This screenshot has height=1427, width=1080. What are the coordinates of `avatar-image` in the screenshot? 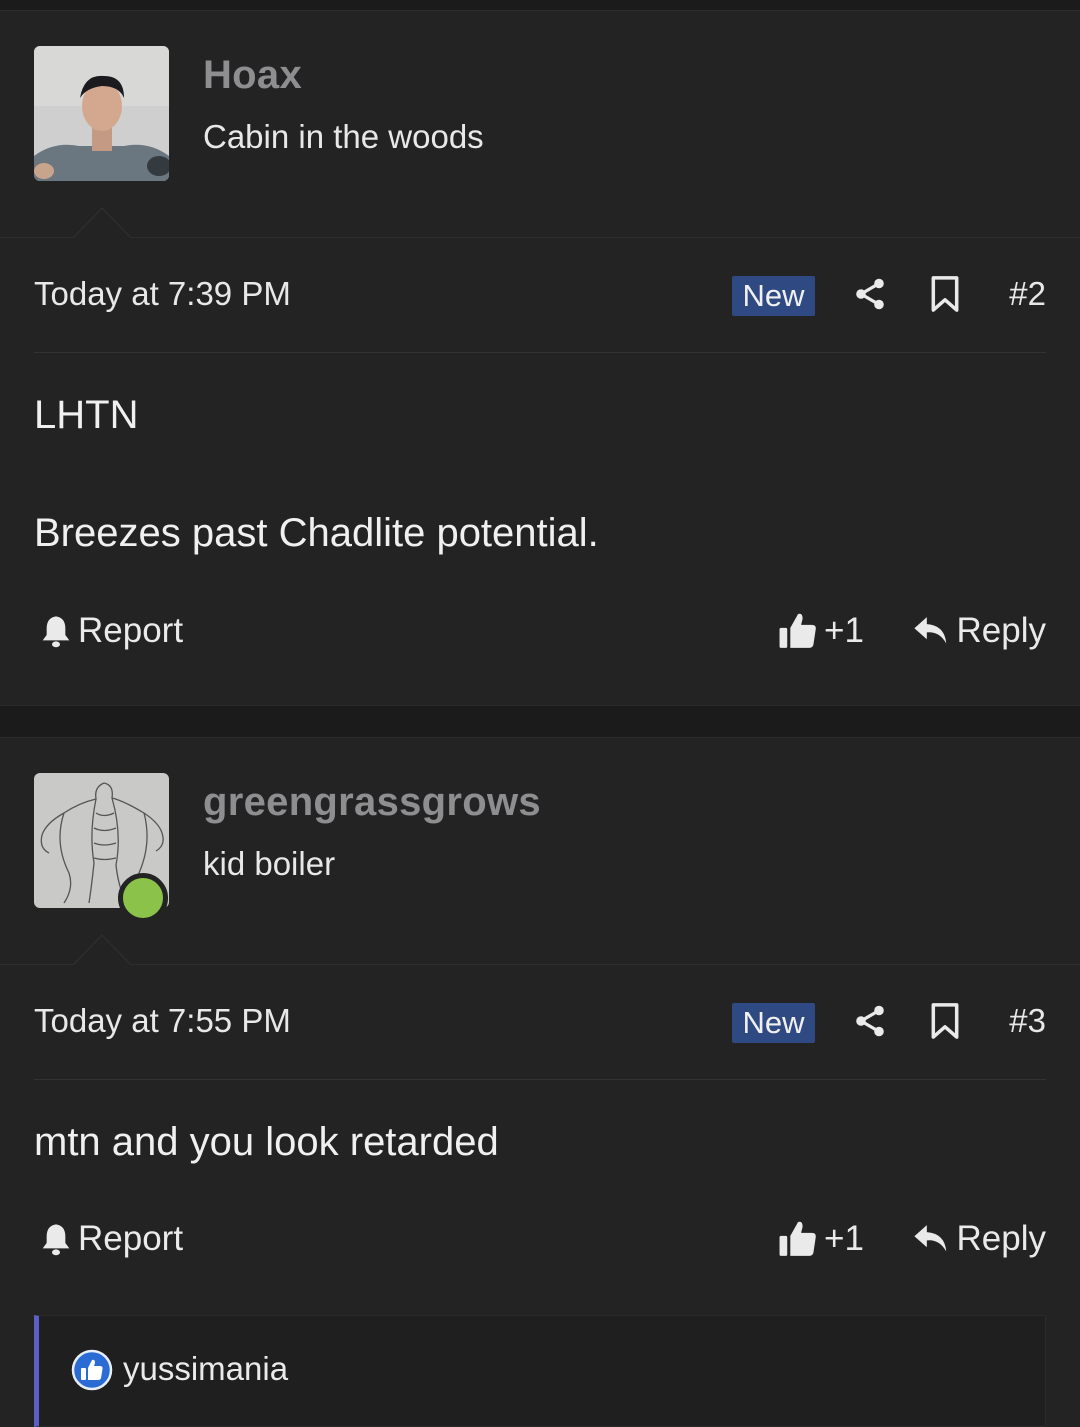 It's located at (101, 113).